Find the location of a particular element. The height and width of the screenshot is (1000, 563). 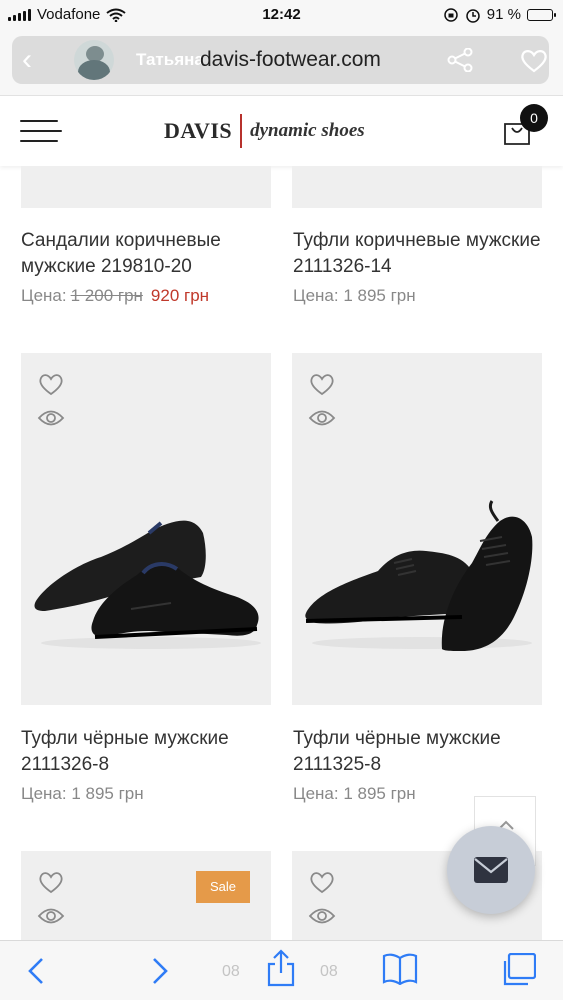

back-arrow-icon is located at coordinates (36, 971).